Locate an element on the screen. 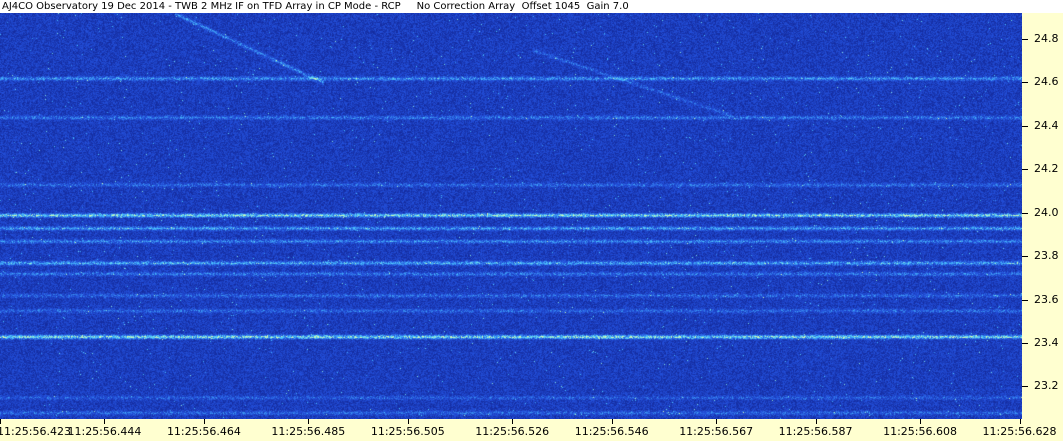  y-tick-label: 23.2 is located at coordinates (1046, 386).